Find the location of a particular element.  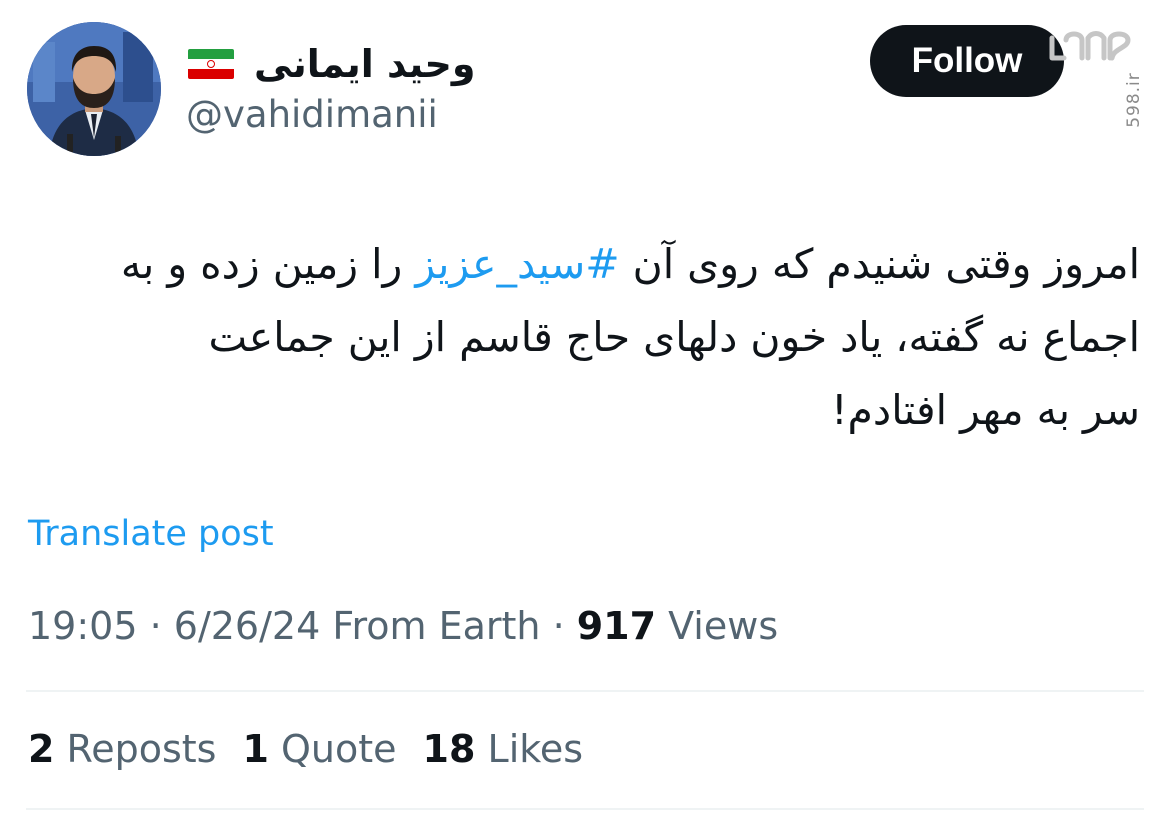

quotes-label: Quote is located at coordinates (332, 749).